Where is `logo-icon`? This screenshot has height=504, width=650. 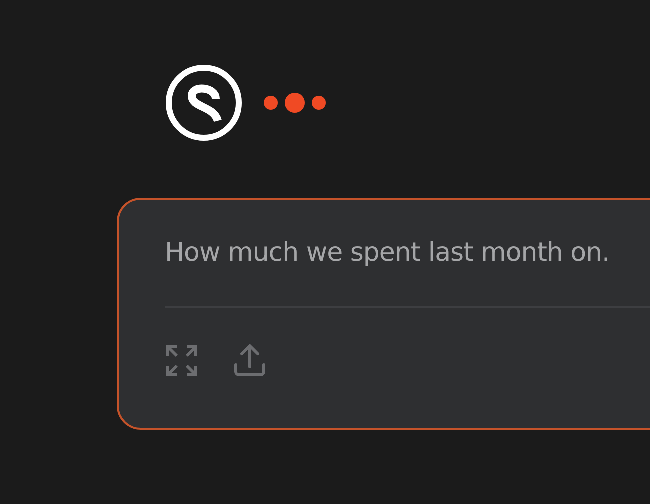 logo-icon is located at coordinates (204, 103).